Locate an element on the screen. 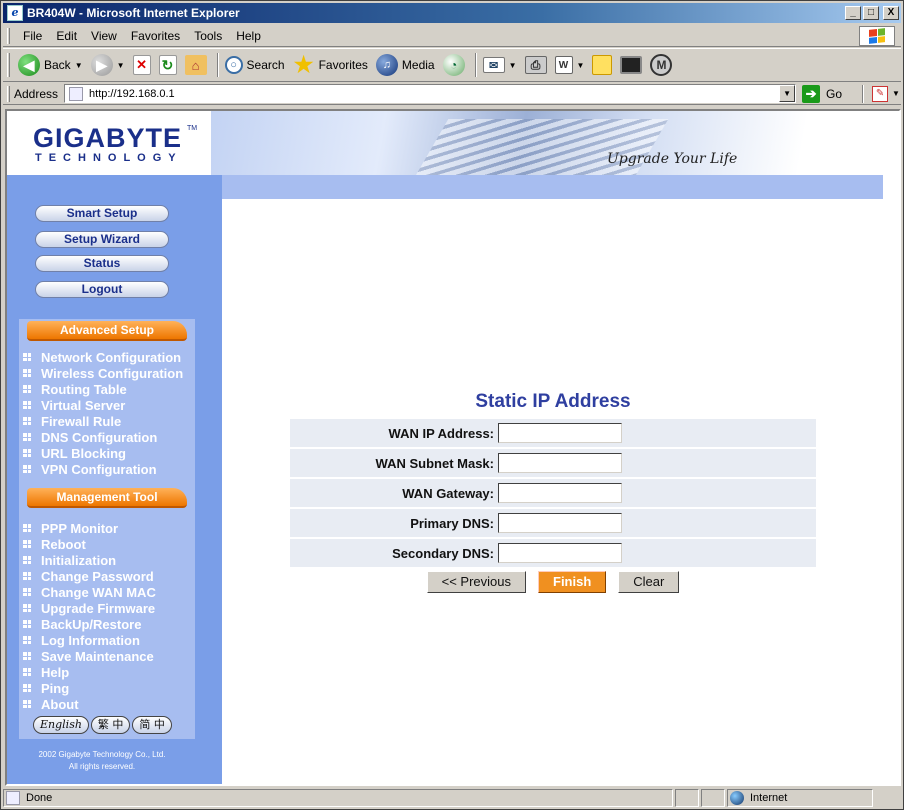 This screenshot has width=904, height=810. close-button: X is located at coordinates (891, 13).